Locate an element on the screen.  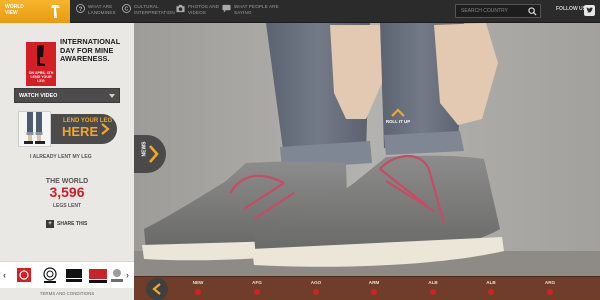
country-marker: ARG is located at coordinates (550, 287).